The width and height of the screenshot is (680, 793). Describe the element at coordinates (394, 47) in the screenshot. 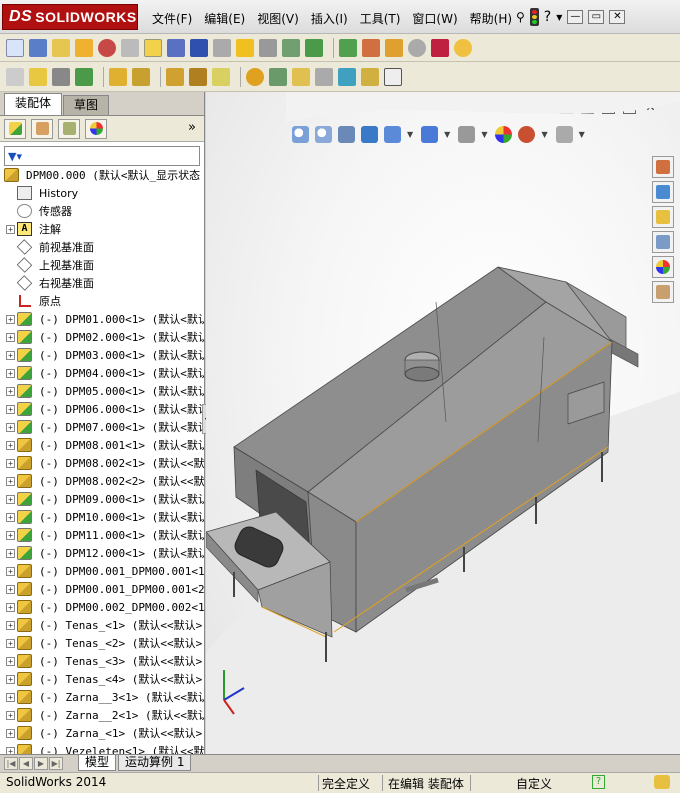

I see `thickness-icon` at that location.